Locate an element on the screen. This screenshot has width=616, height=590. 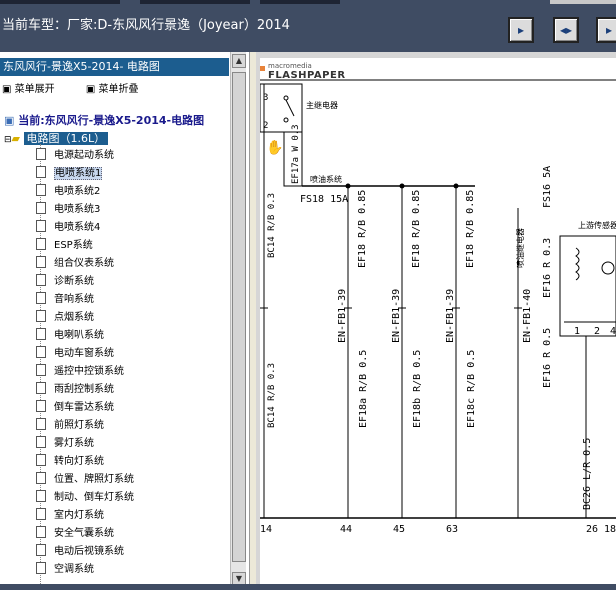
menu-controls: ▣ 菜单展开 ▣ 菜单折叠 is located at coordinates (84, 87).